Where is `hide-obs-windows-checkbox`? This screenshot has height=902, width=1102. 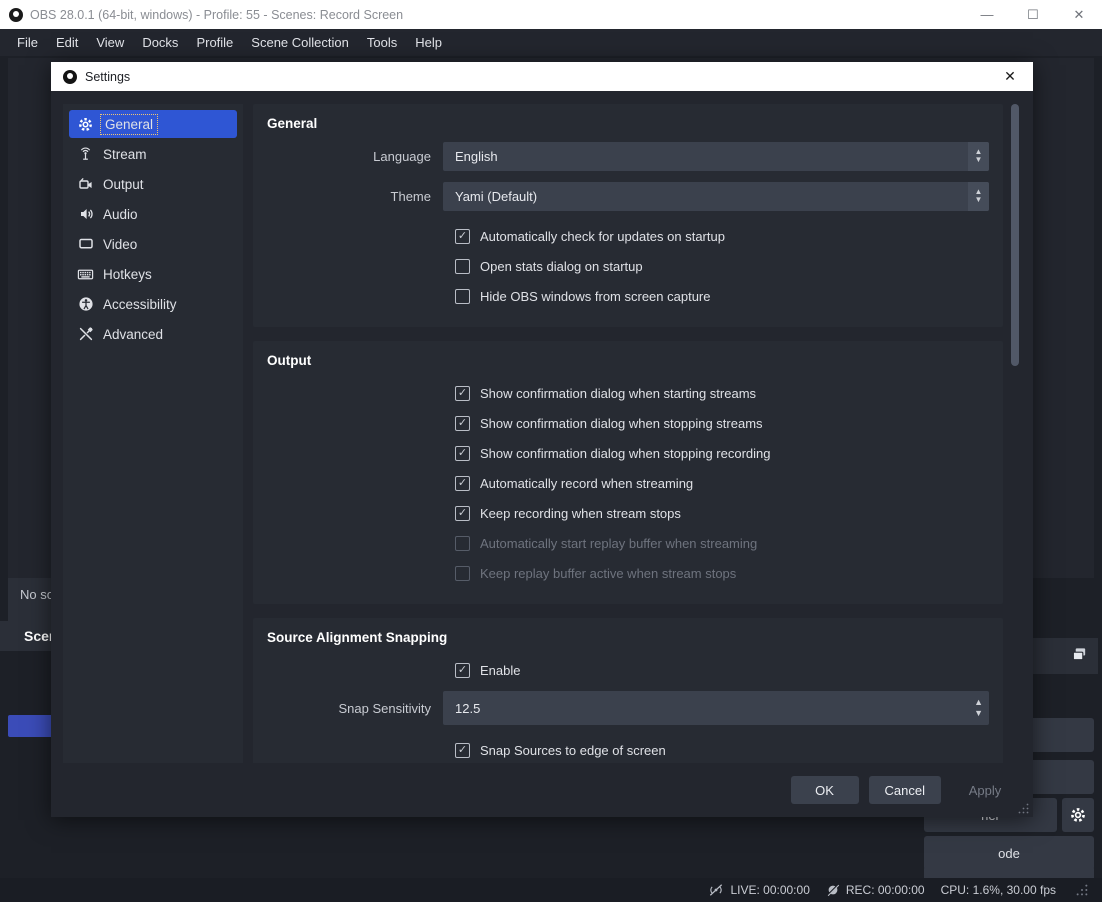
hide-obs-windows-checkbox is located at coordinates (462, 296).